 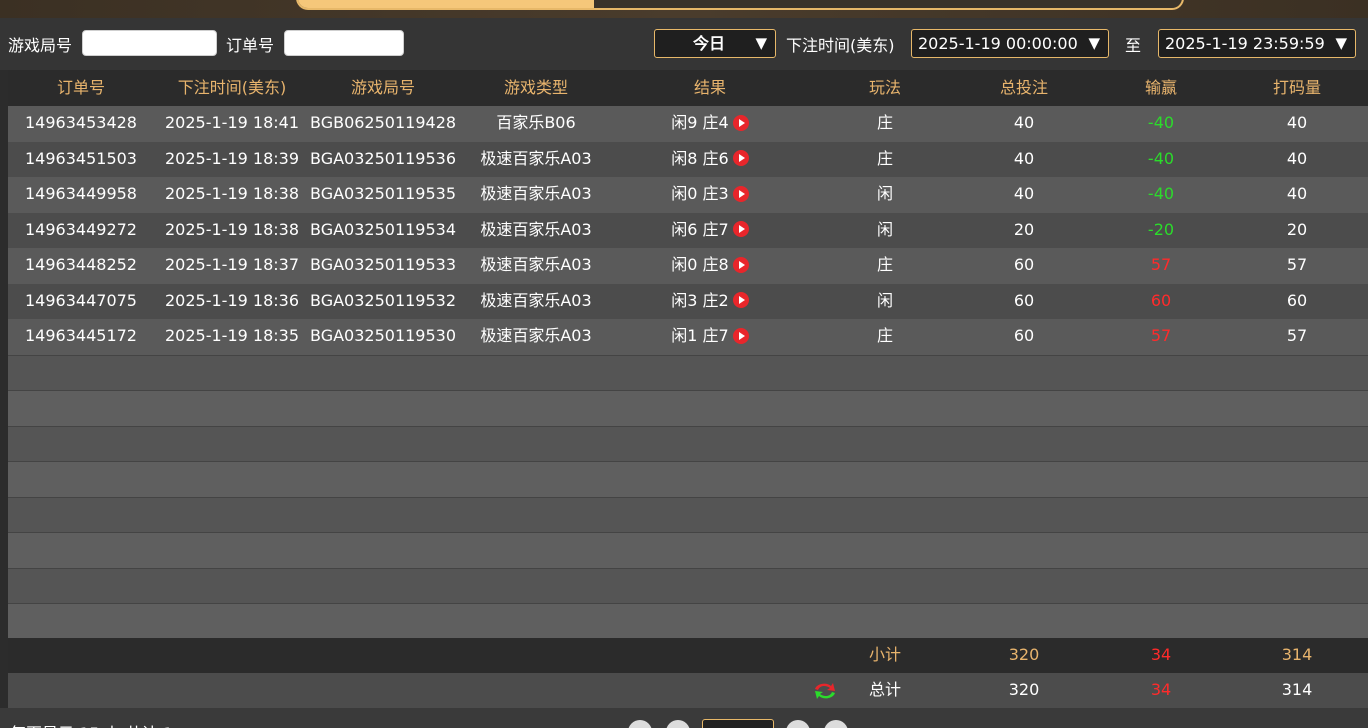 What do you see at coordinates (40, 45) in the screenshot?
I see `game-round-label: 游戏局号` at bounding box center [40, 45].